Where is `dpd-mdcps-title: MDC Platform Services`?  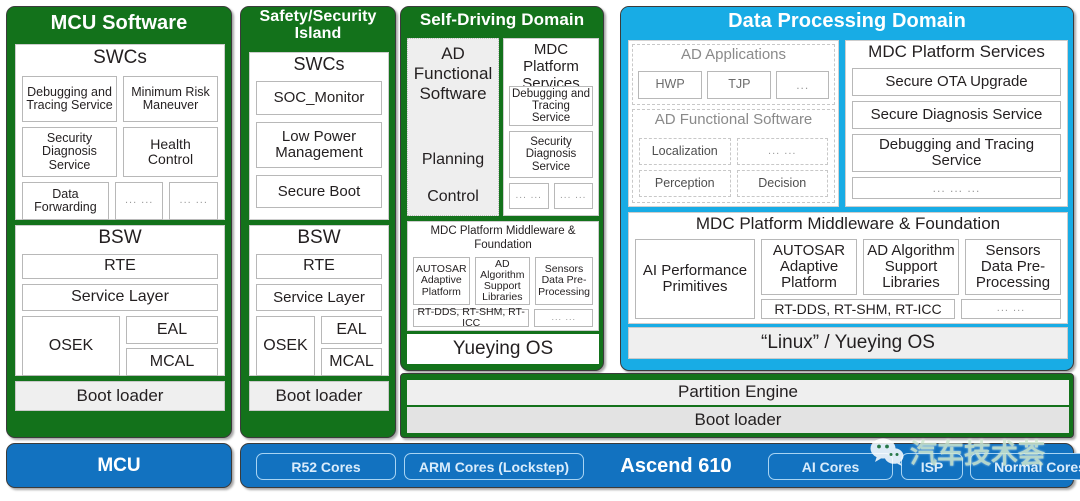 dpd-mdcps-title: MDC Platform Services is located at coordinates (956, 51).